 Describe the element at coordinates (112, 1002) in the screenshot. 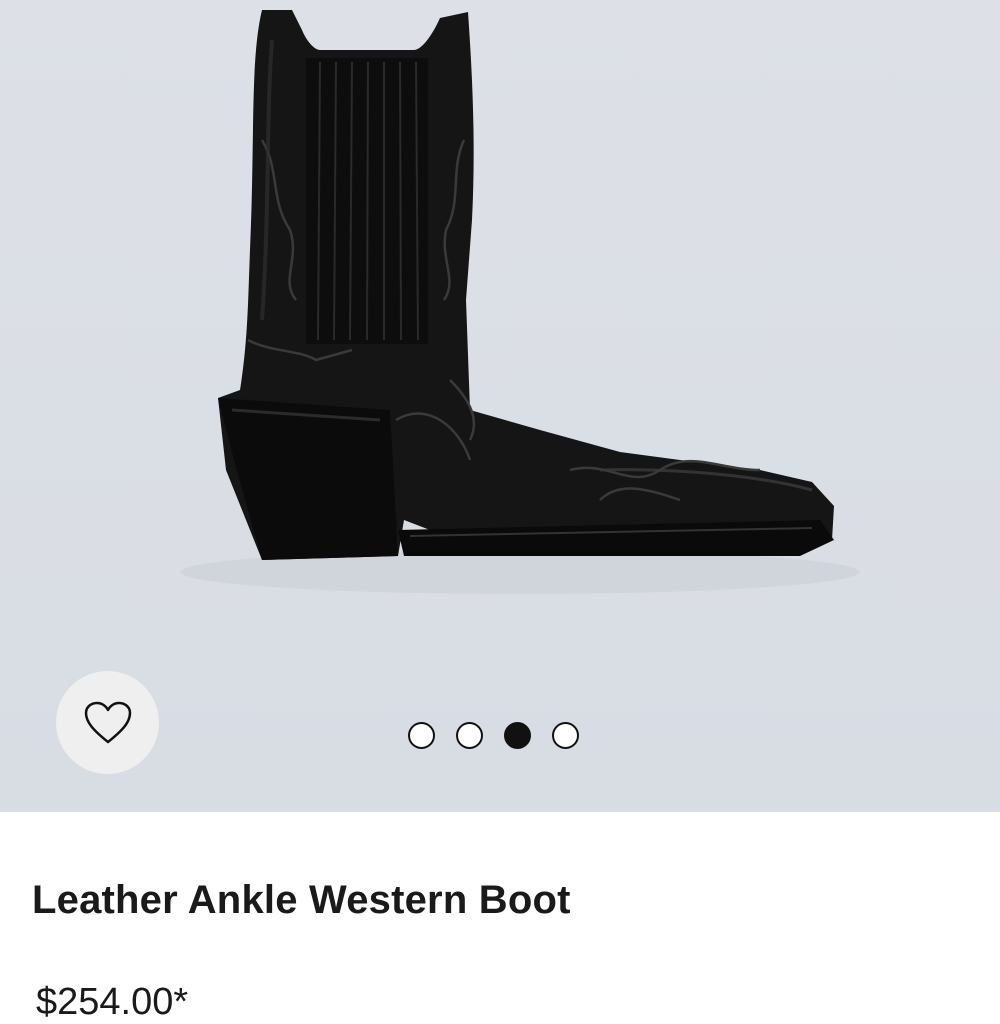

I see `product-price: $254.00*` at that location.